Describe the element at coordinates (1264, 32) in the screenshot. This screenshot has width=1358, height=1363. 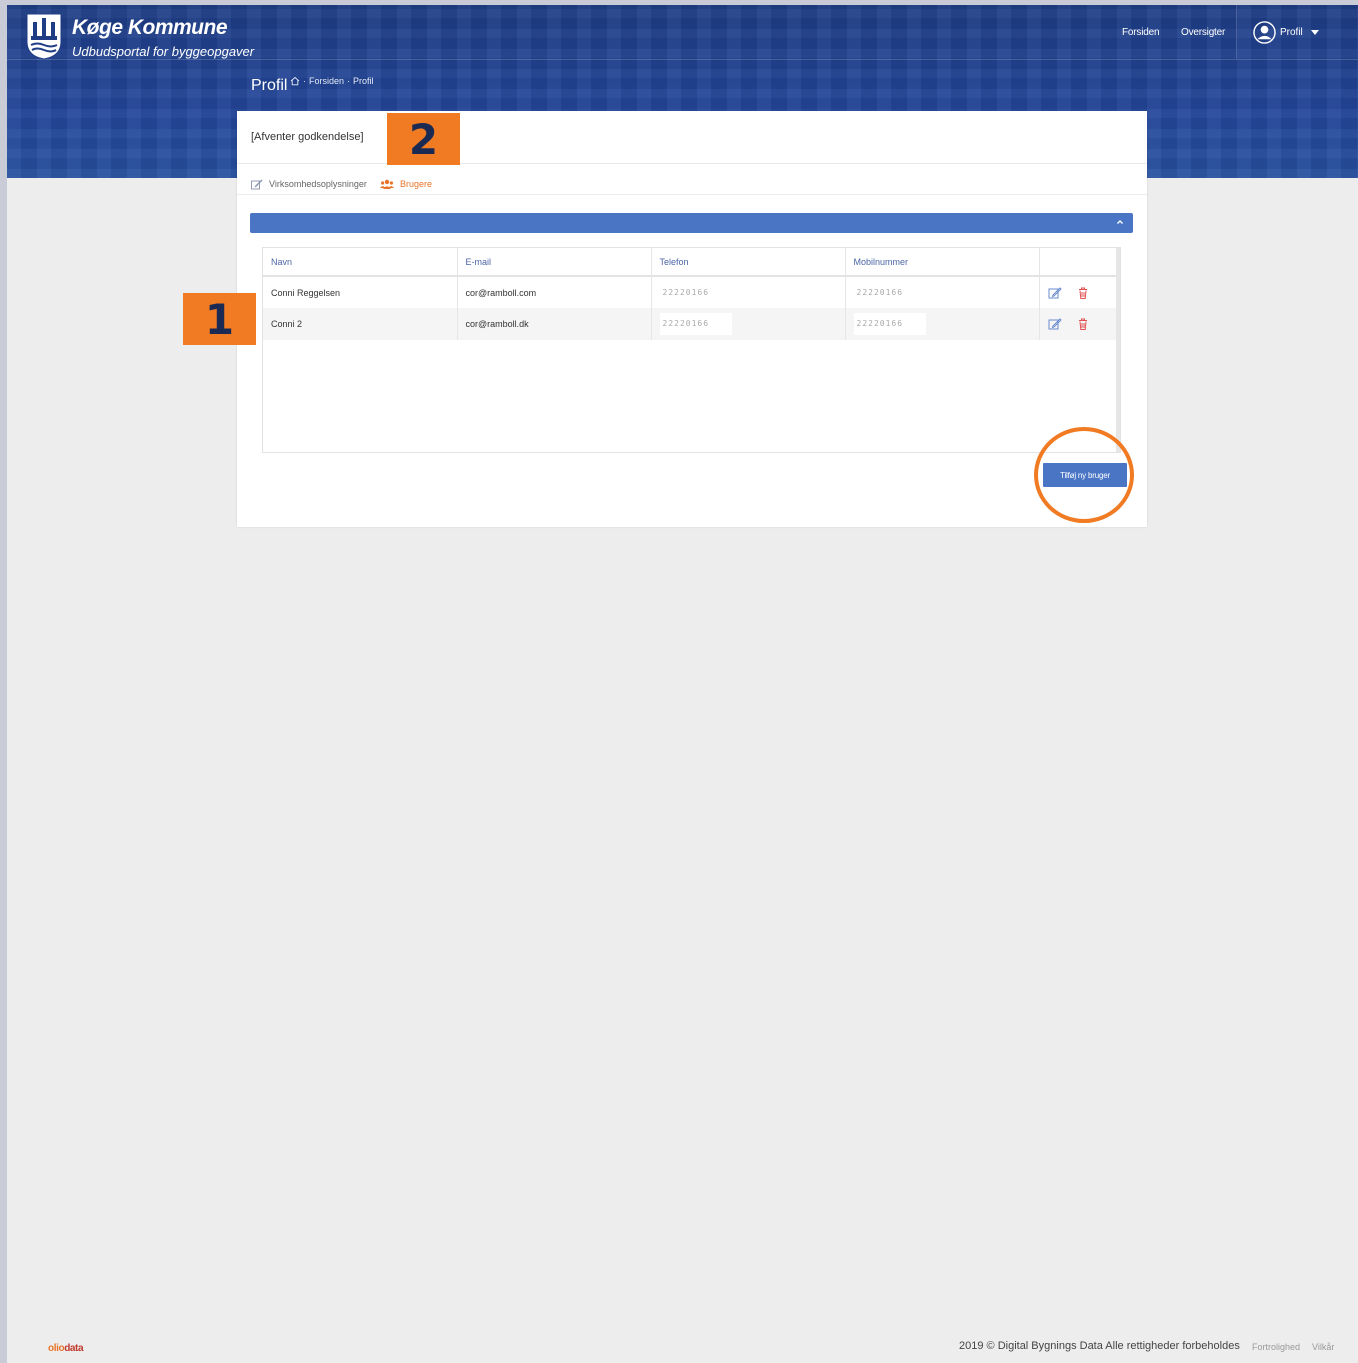
I see `user-avatar-icon` at that location.